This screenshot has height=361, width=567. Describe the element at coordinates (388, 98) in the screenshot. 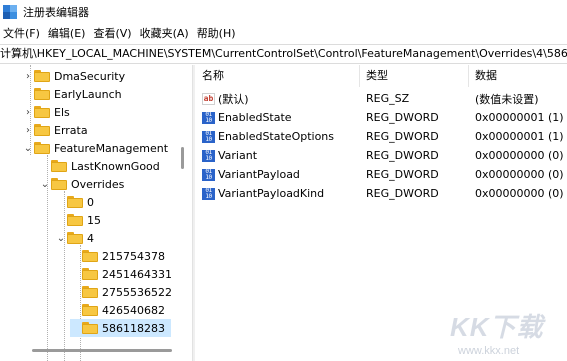

I see `value-type: REG_SZ` at that location.